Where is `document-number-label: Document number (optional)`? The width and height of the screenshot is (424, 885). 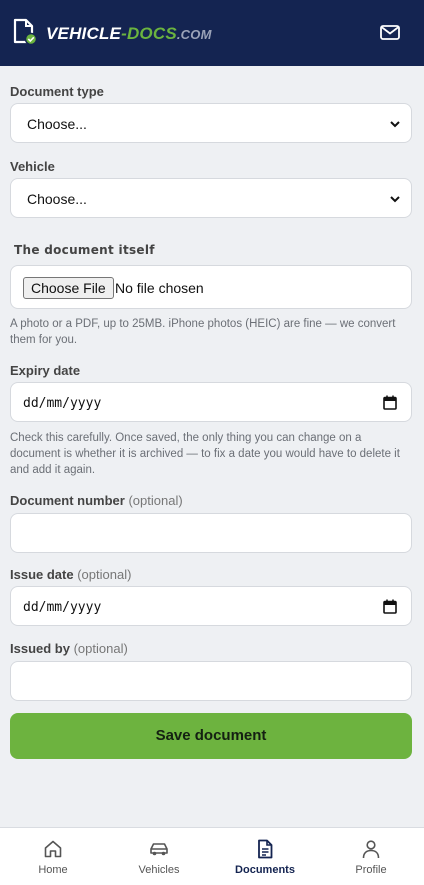
document-number-label: Document number (optional) is located at coordinates (96, 500).